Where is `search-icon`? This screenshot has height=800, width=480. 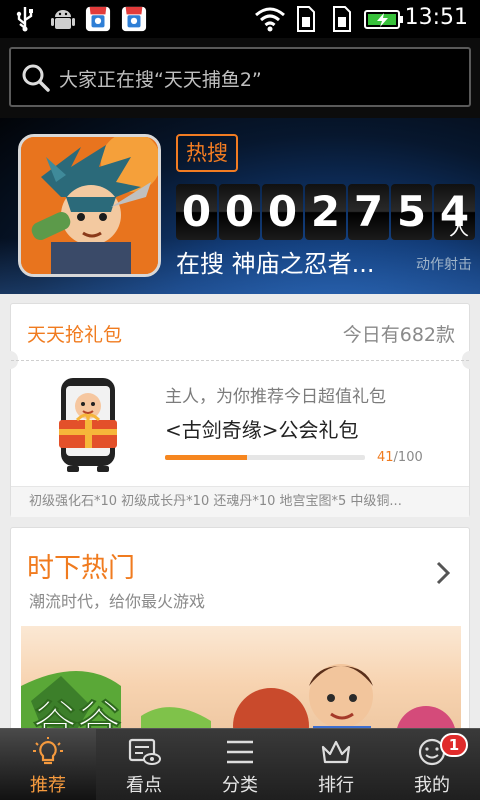 search-icon is located at coordinates (36, 78).